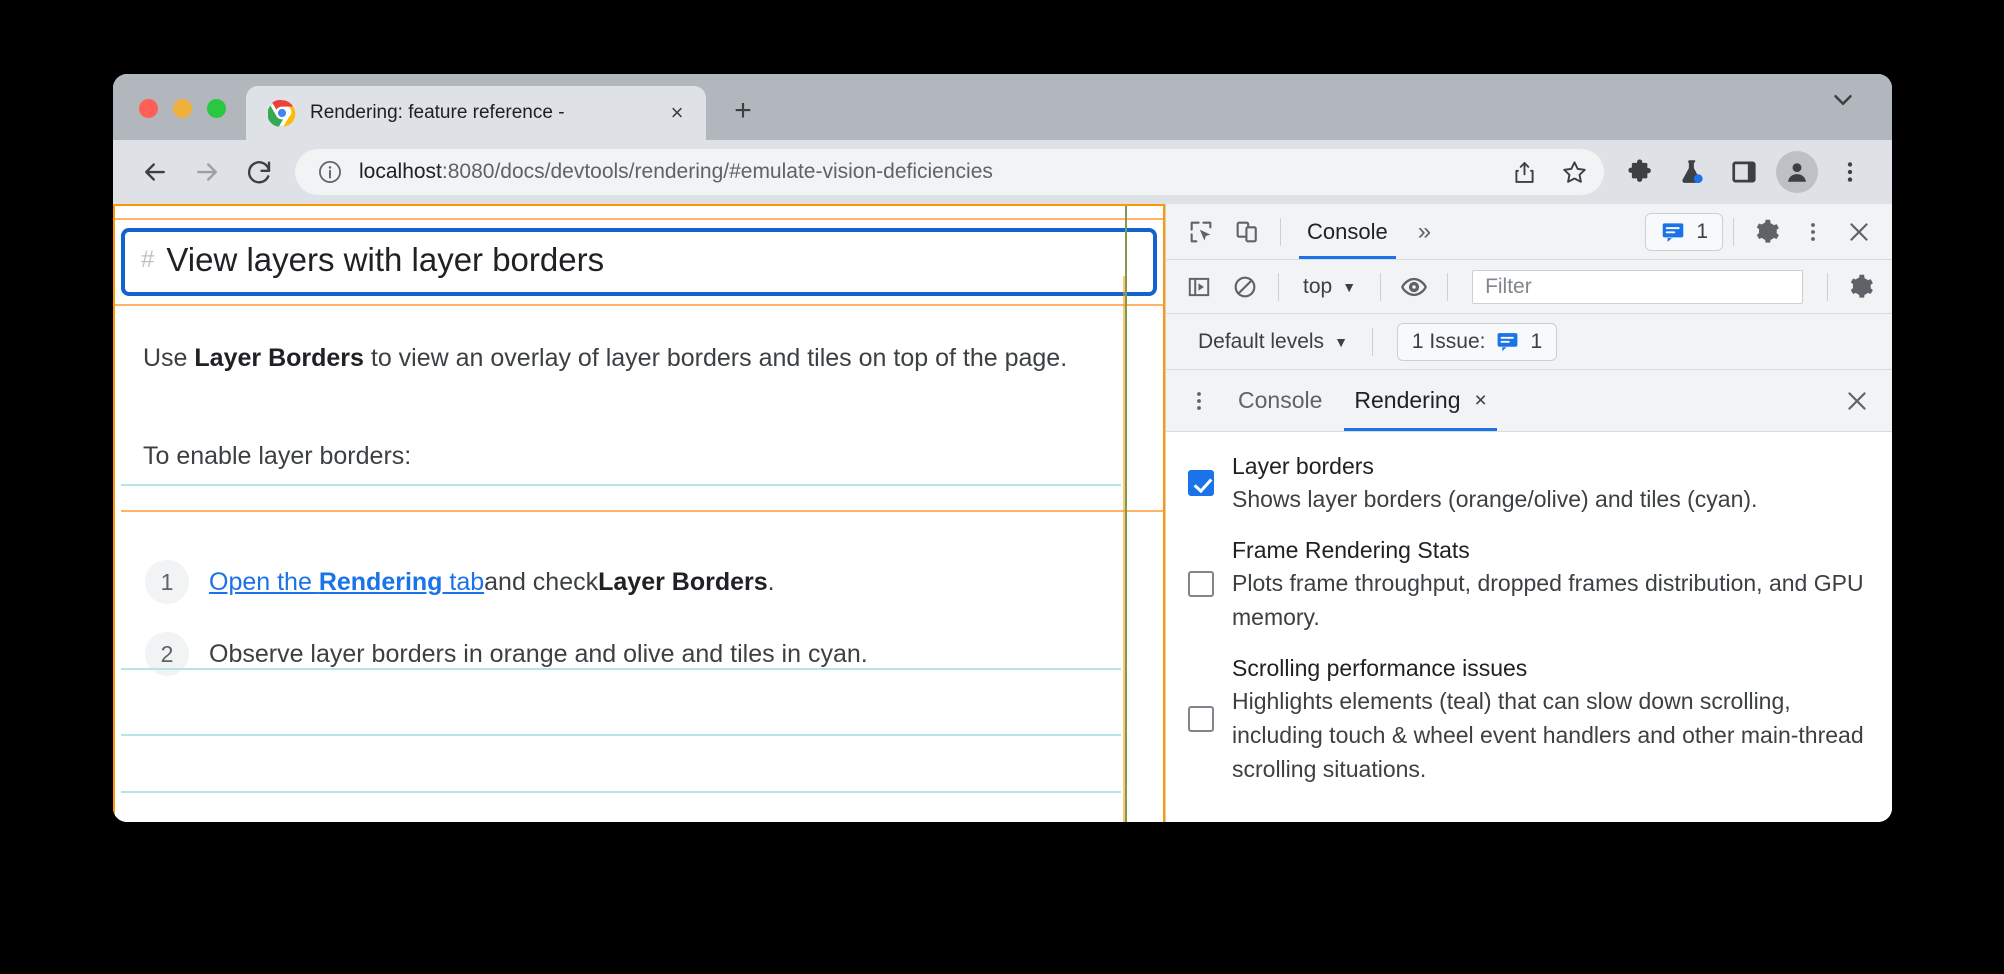  I want to click on console-levels-row: Default levels ▼ 1 Issue: 1, so click(1529, 342).